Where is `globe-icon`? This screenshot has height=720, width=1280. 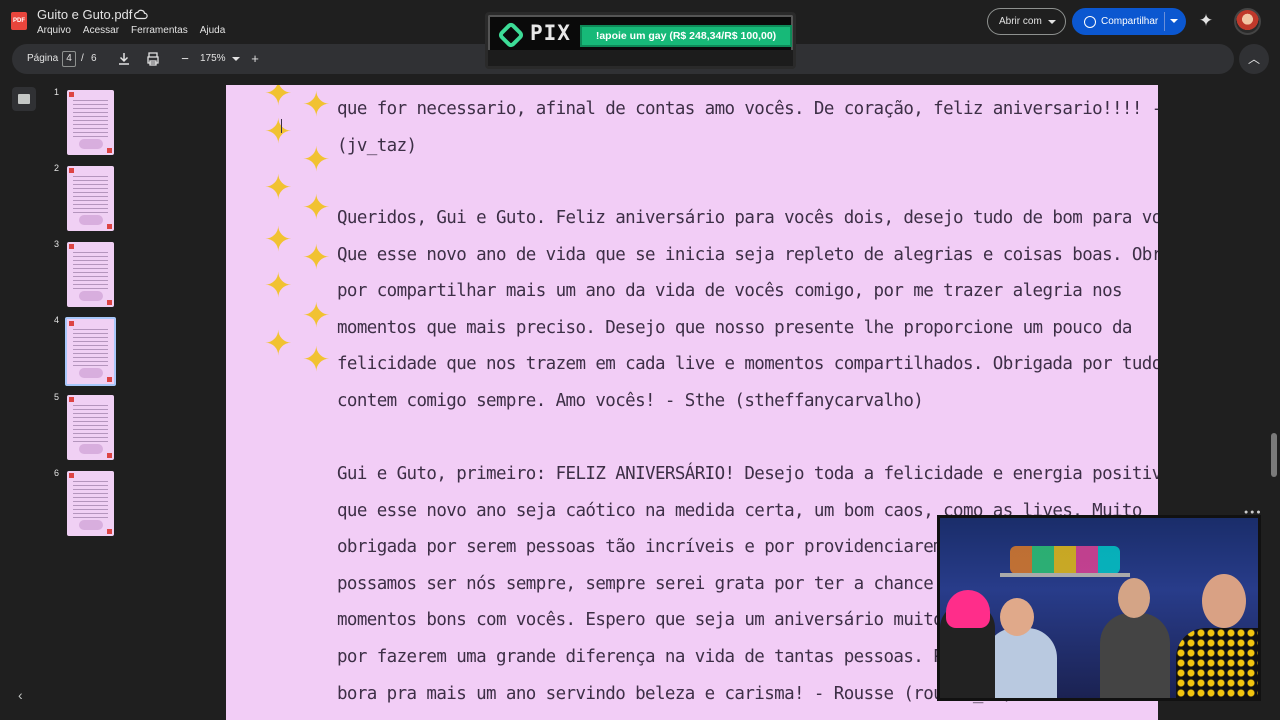
globe-icon is located at coordinates (1090, 21).